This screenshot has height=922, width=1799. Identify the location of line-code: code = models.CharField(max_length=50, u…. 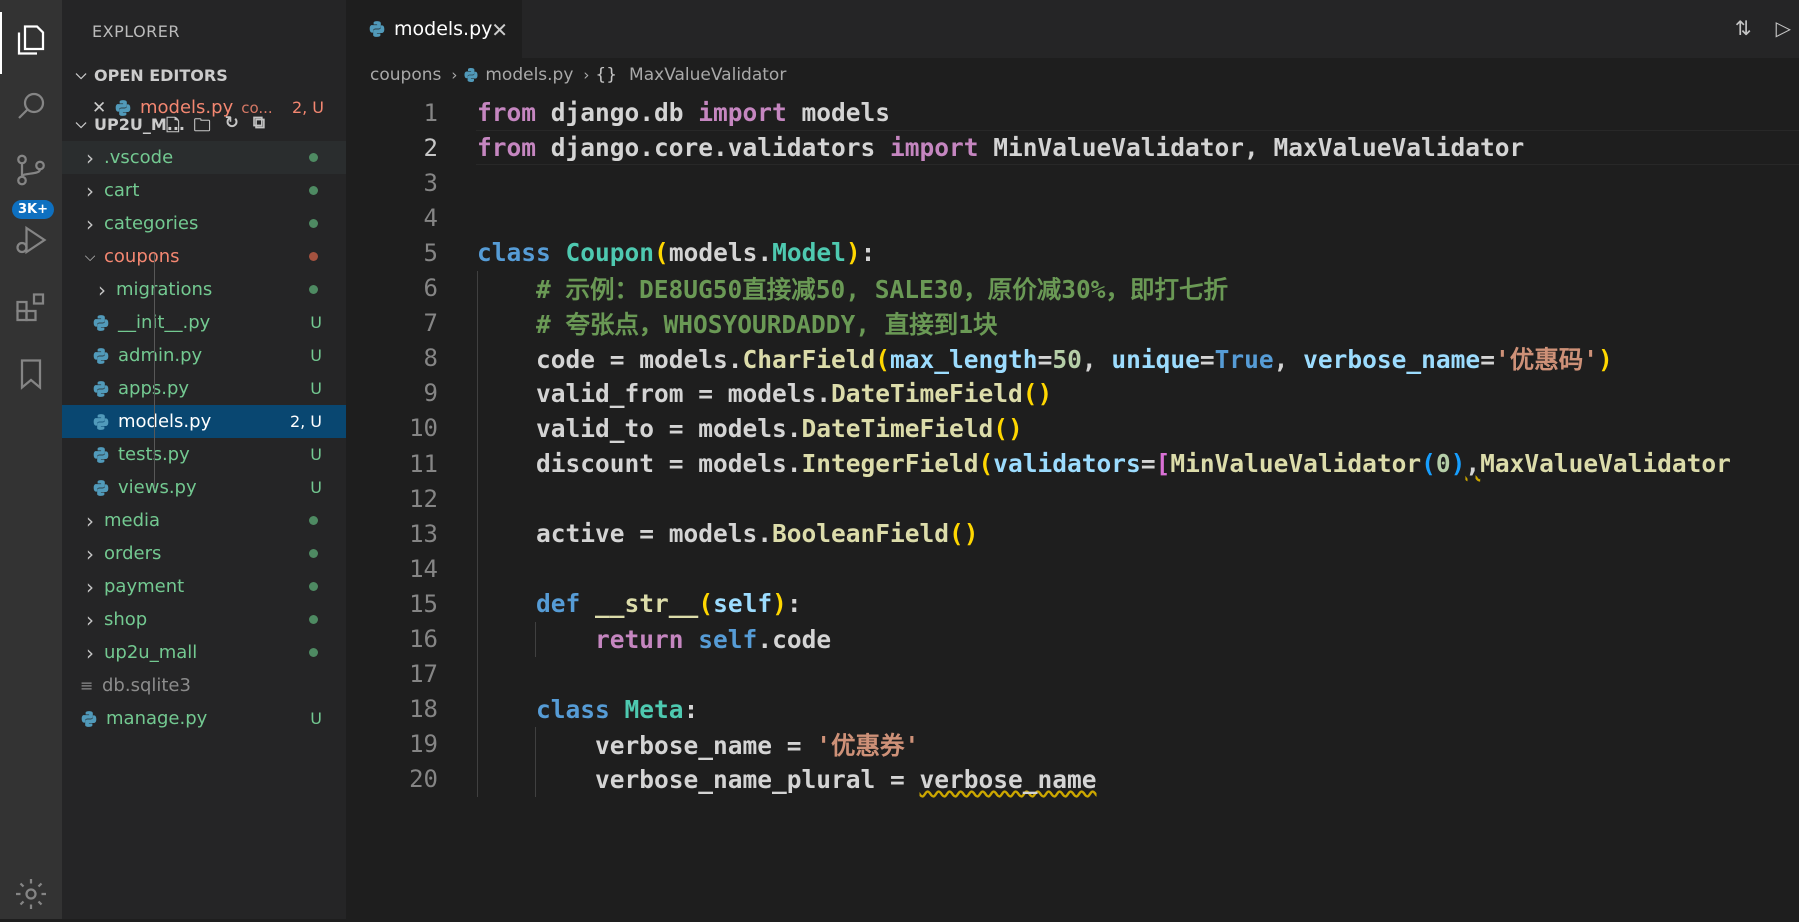
(1045, 359).